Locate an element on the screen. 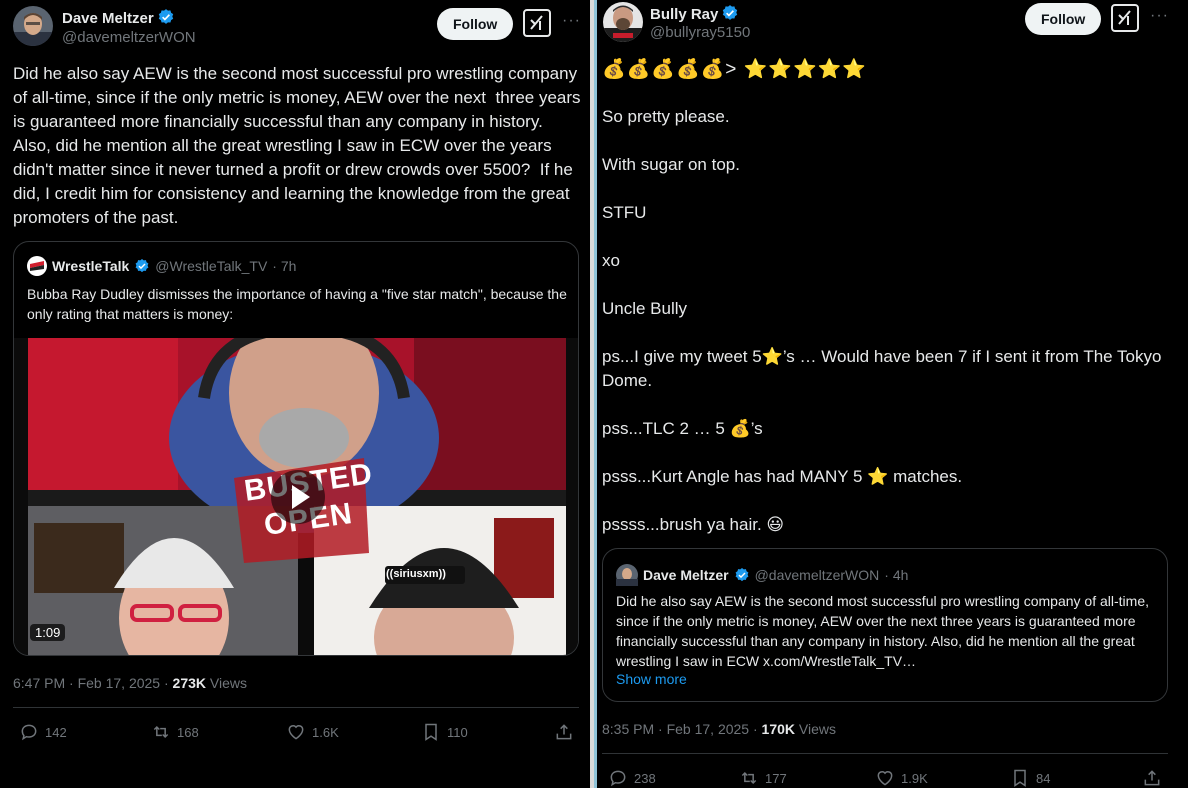 Image resolution: width=1188 pixels, height=788 pixels. quote-header: WrestleTalk @WrestleTalk_TV · 7h is located at coordinates (161, 266).